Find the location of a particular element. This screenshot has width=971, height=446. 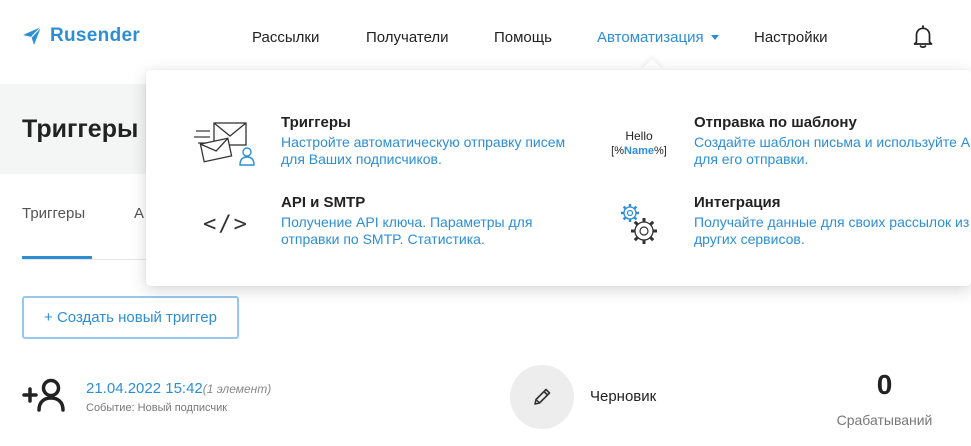

create-trigger-button: + Создать новый триггер is located at coordinates (130, 317).